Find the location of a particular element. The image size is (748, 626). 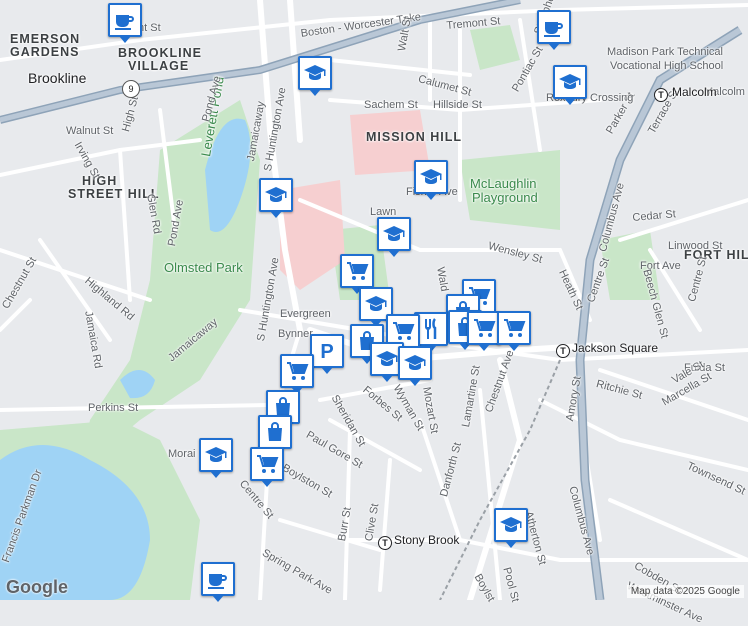

svg-text: P is located at coordinates (326, 352).